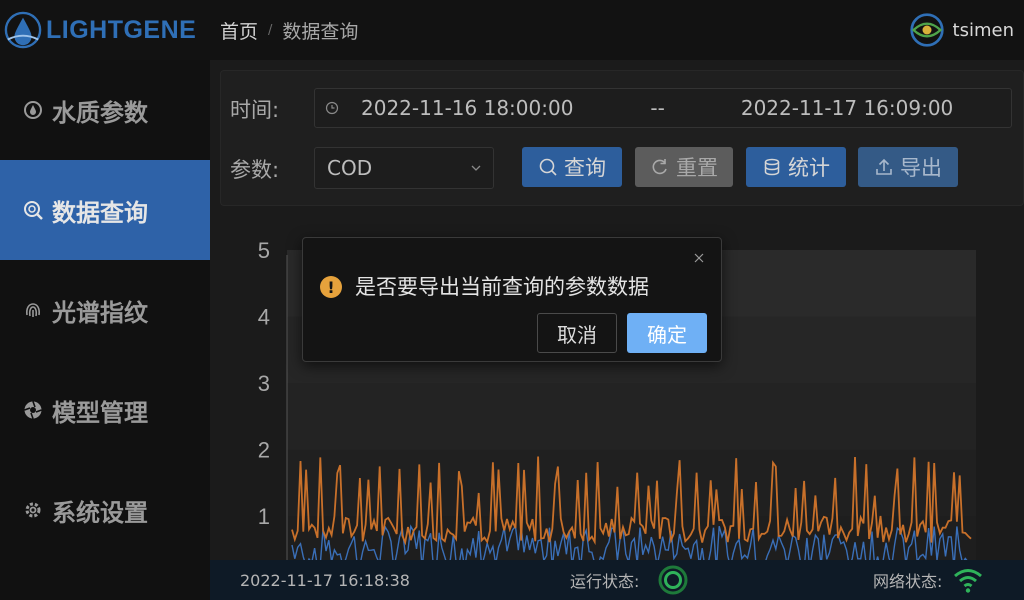 The height and width of the screenshot is (600, 1024). What do you see at coordinates (121, 29) in the screenshot?
I see `brand-name: LIGHTGENE` at bounding box center [121, 29].